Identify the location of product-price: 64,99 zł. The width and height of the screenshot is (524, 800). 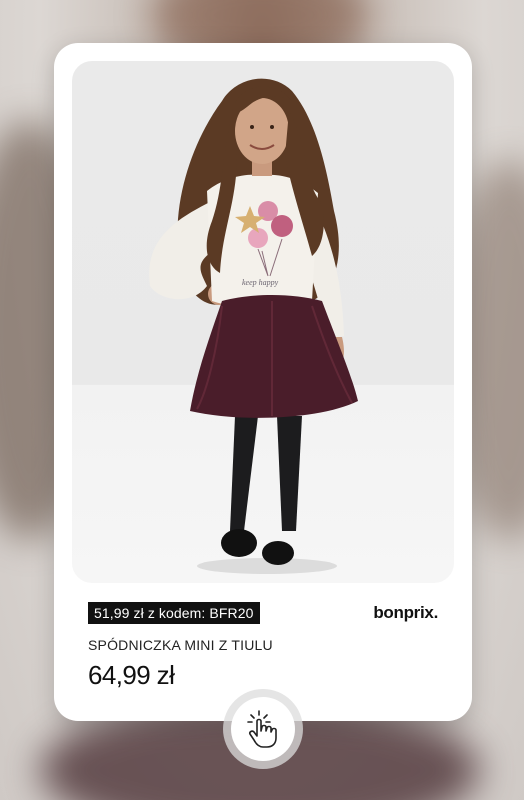
(131, 675).